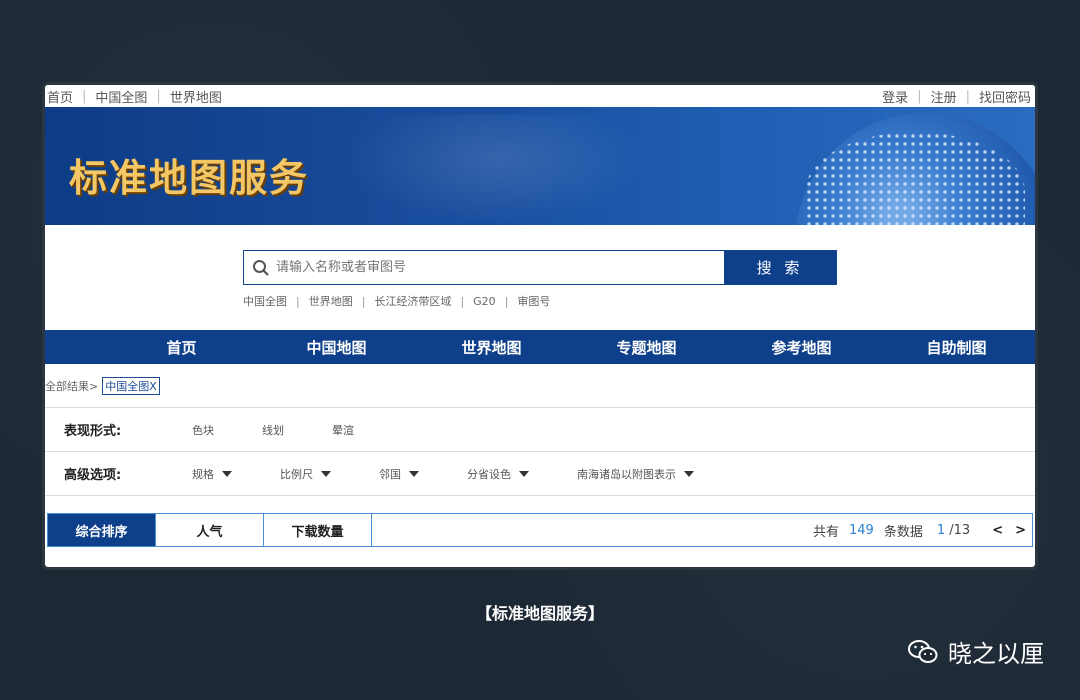 The image size is (1080, 700). Describe the element at coordinates (997, 530) in the screenshot. I see `prev-page-button: <` at that location.